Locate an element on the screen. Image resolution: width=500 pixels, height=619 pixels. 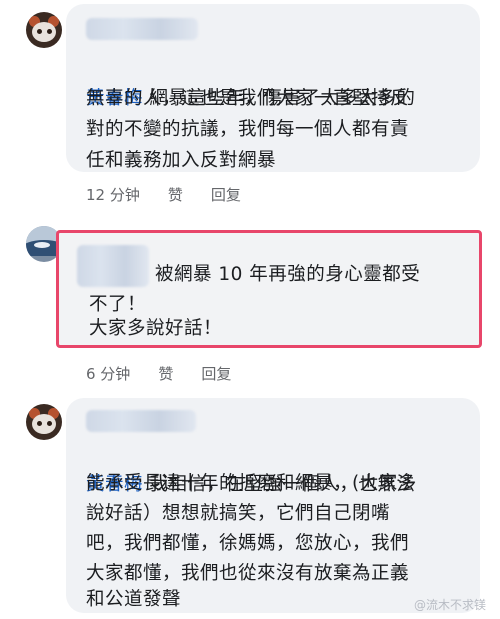
comment-text-line: 和公道發聲 is located at coordinates (134, 599).